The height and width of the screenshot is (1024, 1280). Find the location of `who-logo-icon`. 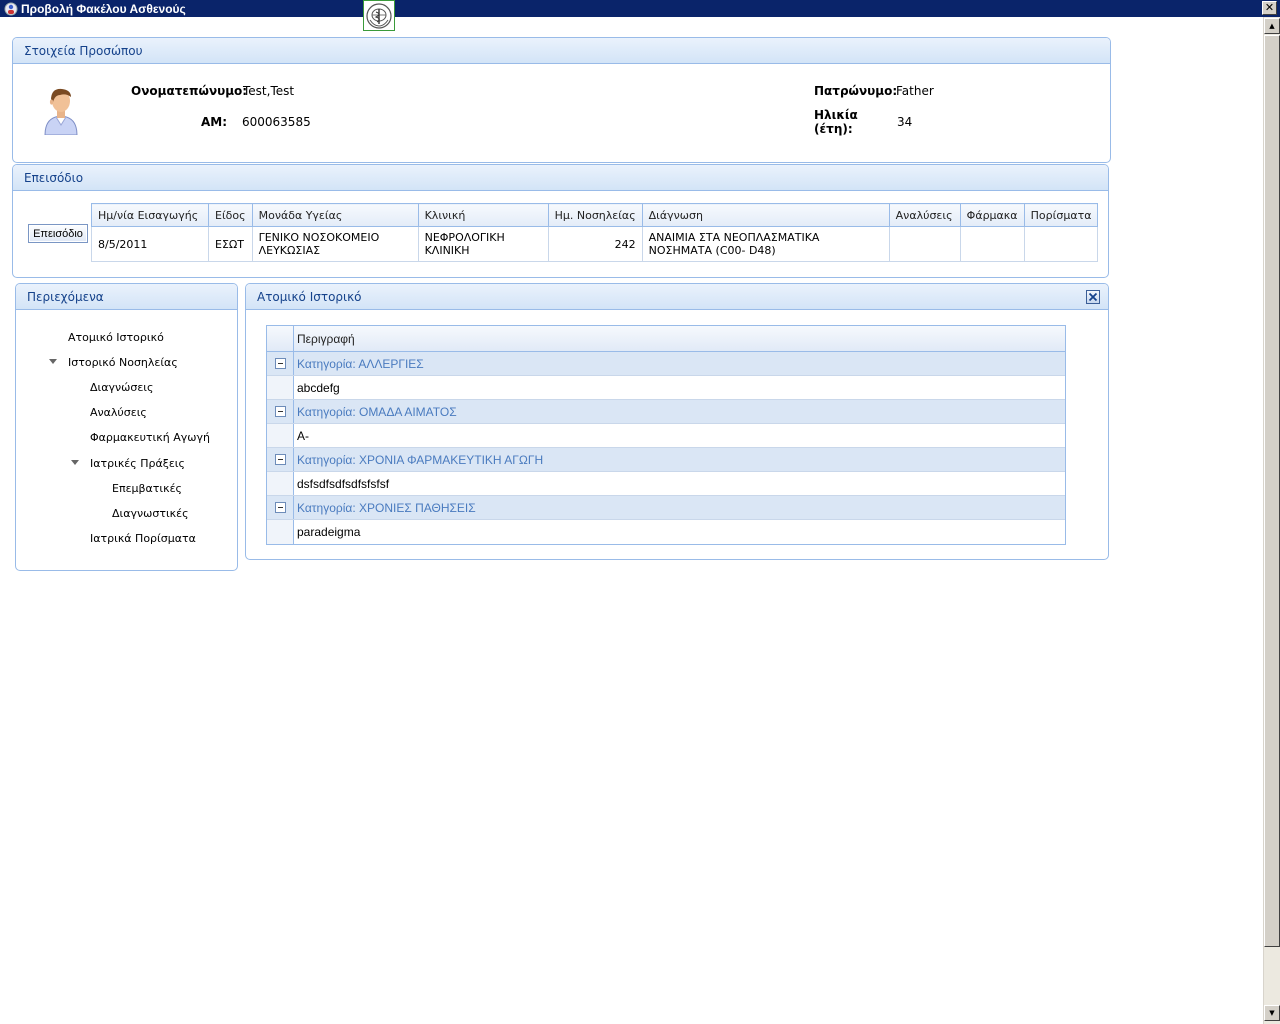

who-logo-icon is located at coordinates (379, 15).